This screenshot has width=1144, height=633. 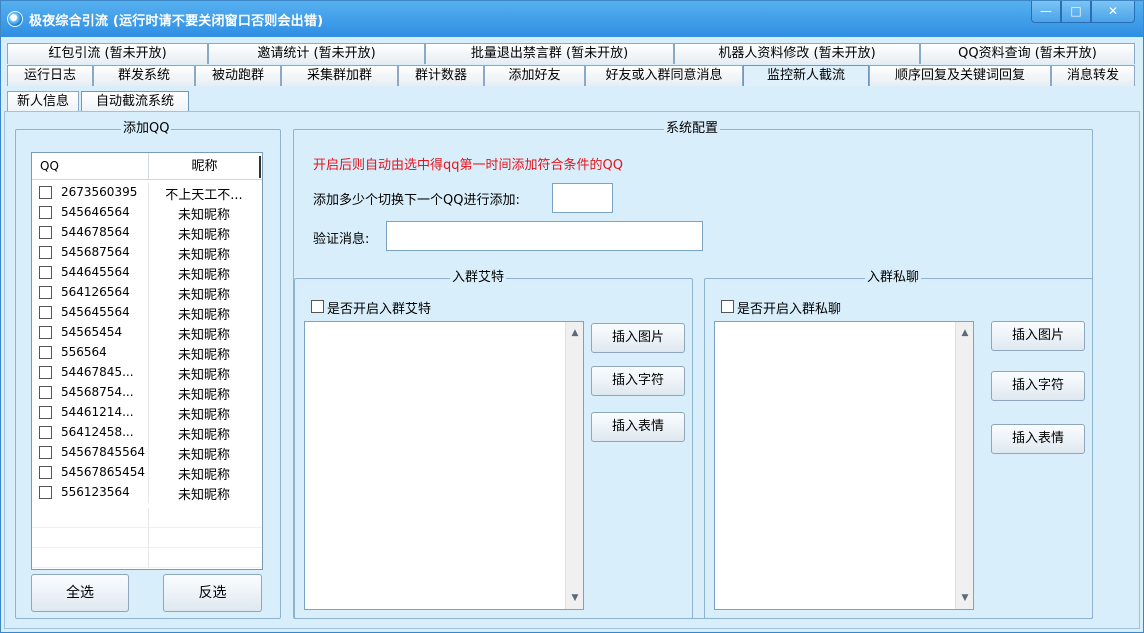 I want to click on qq-list-row: 564126564 未知昵称, so click(x=147, y=293).